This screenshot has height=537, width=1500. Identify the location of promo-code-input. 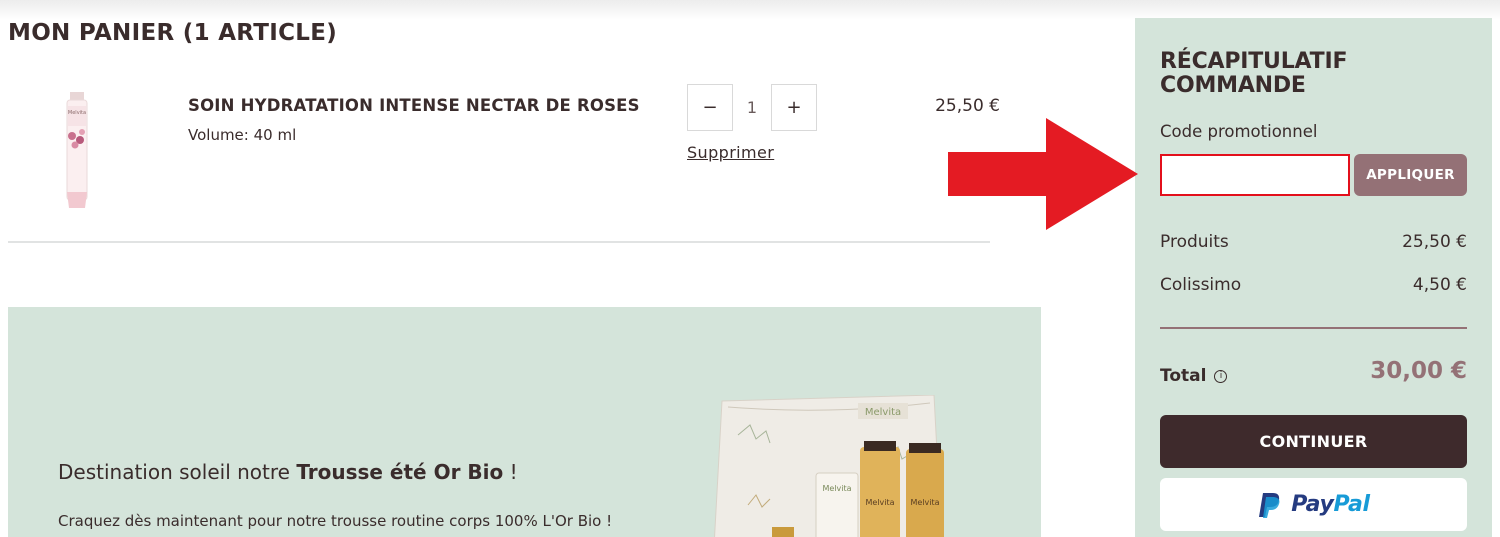
(1255, 175).